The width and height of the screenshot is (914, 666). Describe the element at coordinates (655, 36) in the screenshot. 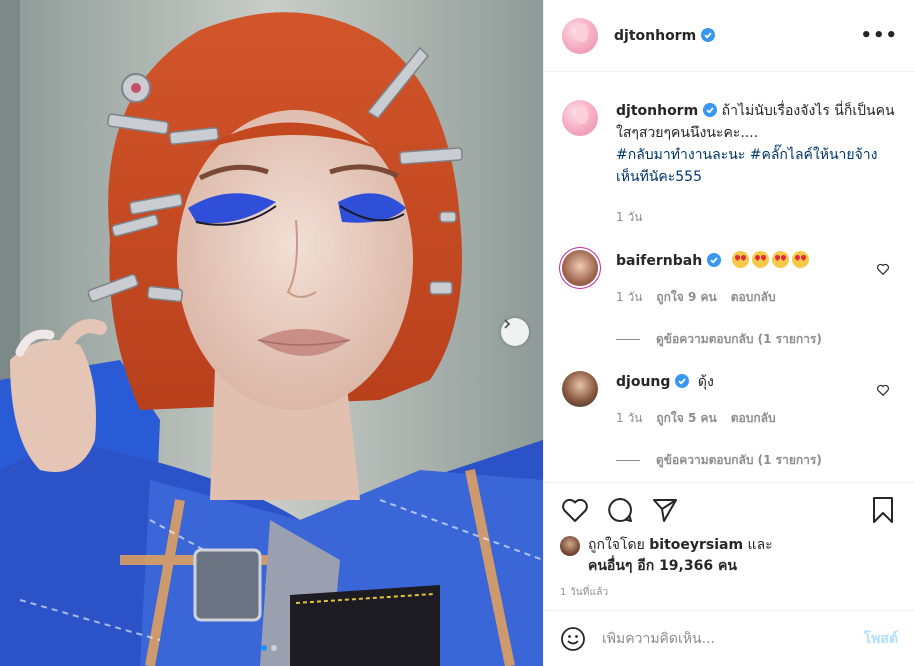

I see `post-author-name: djtonhorm` at that location.